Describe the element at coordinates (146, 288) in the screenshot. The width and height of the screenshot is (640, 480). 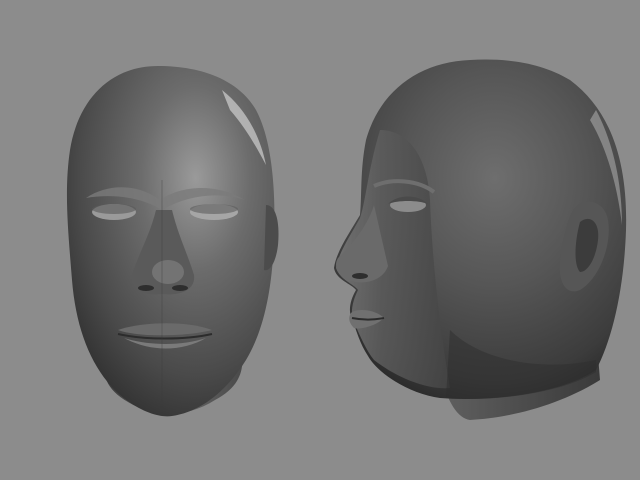
I see `front-nostril-left` at that location.